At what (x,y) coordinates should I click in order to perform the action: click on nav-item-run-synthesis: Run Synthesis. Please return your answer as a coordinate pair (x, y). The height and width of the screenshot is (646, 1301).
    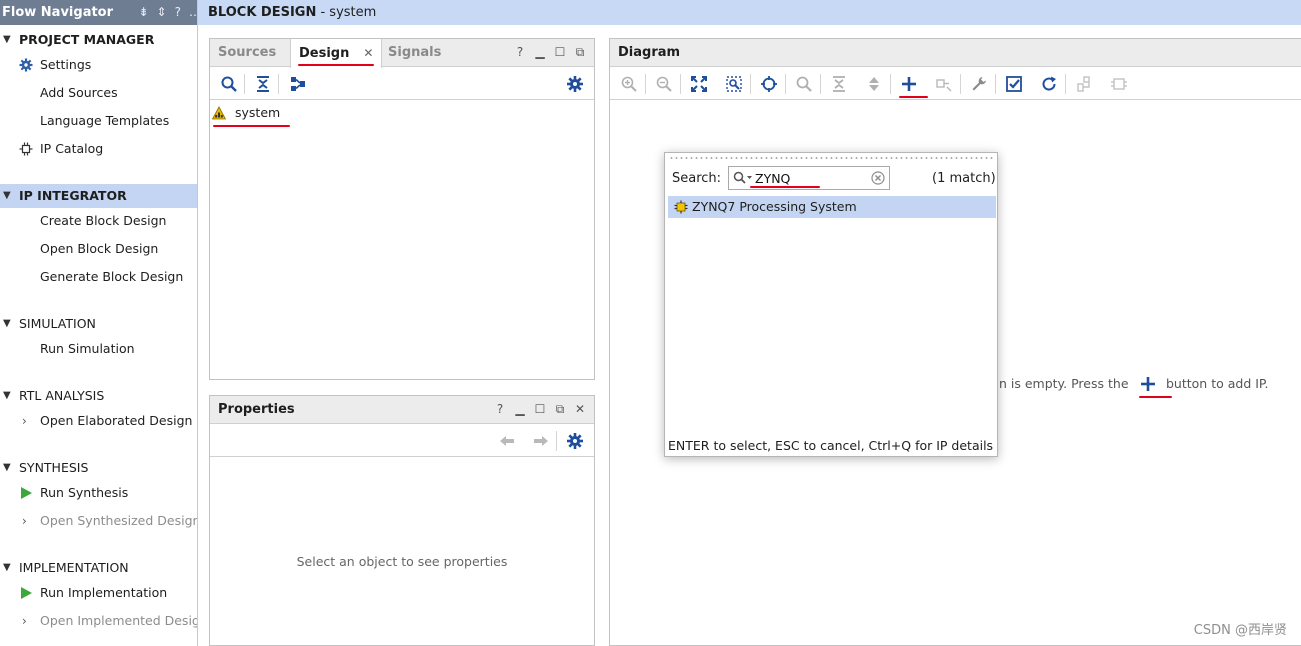
    Looking at the image, I should click on (98, 493).